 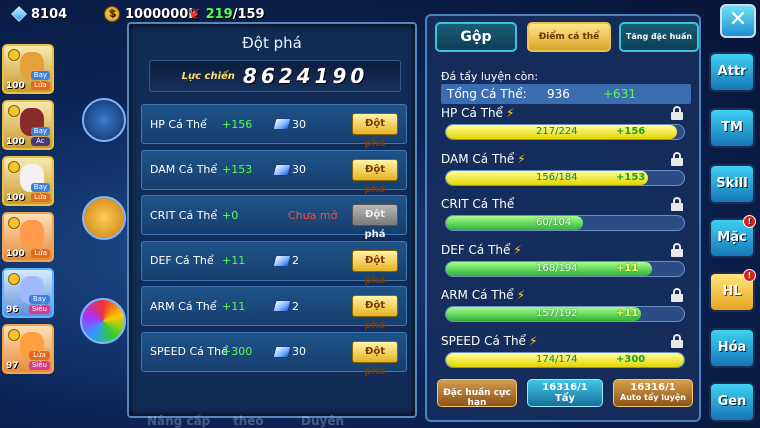 I want to click on coin-icon: $, so click(x=112, y=14).